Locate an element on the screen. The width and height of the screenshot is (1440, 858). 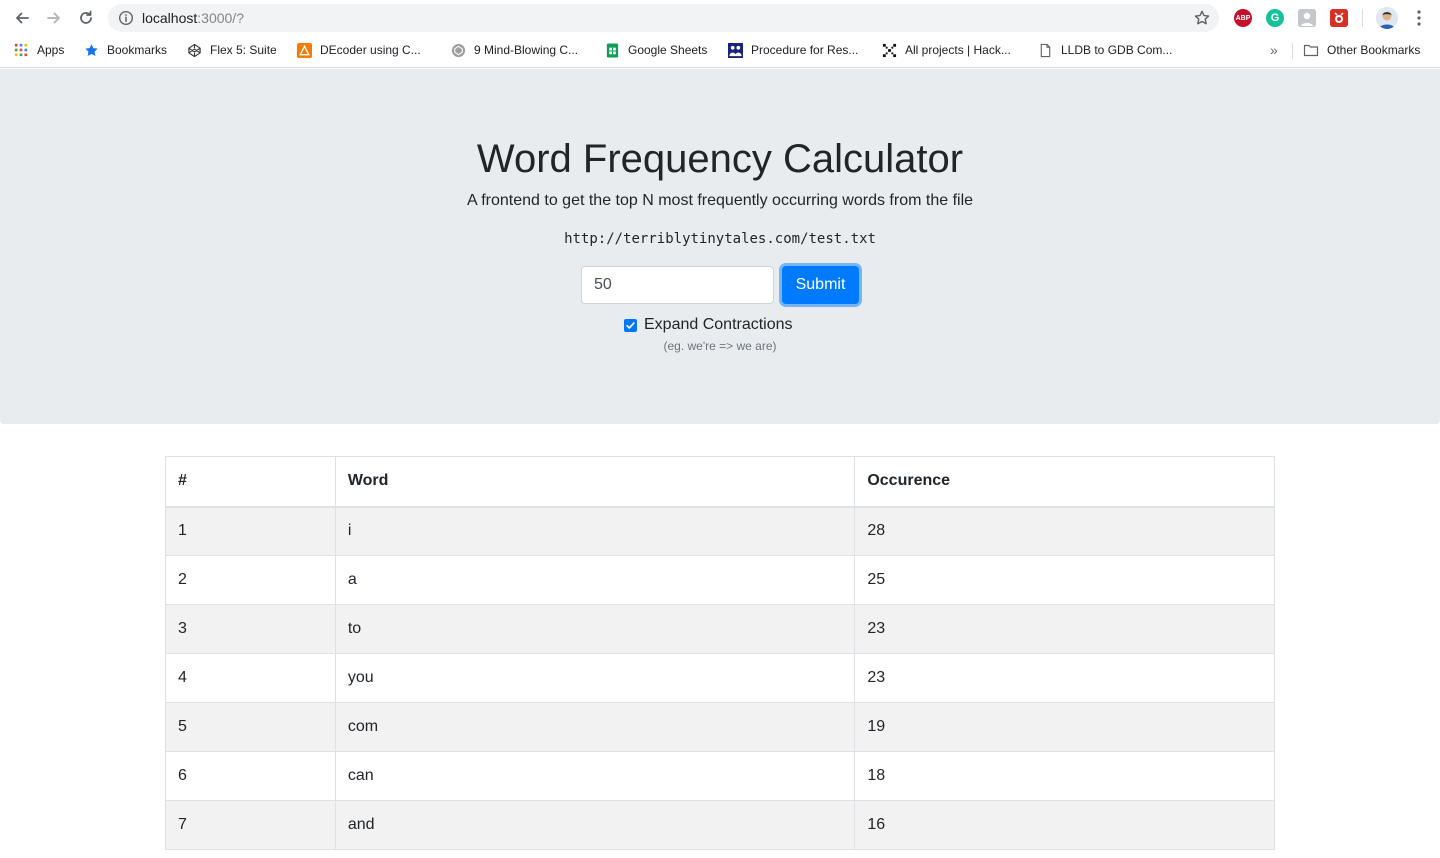
submit-button: Submit is located at coordinates (820, 285).